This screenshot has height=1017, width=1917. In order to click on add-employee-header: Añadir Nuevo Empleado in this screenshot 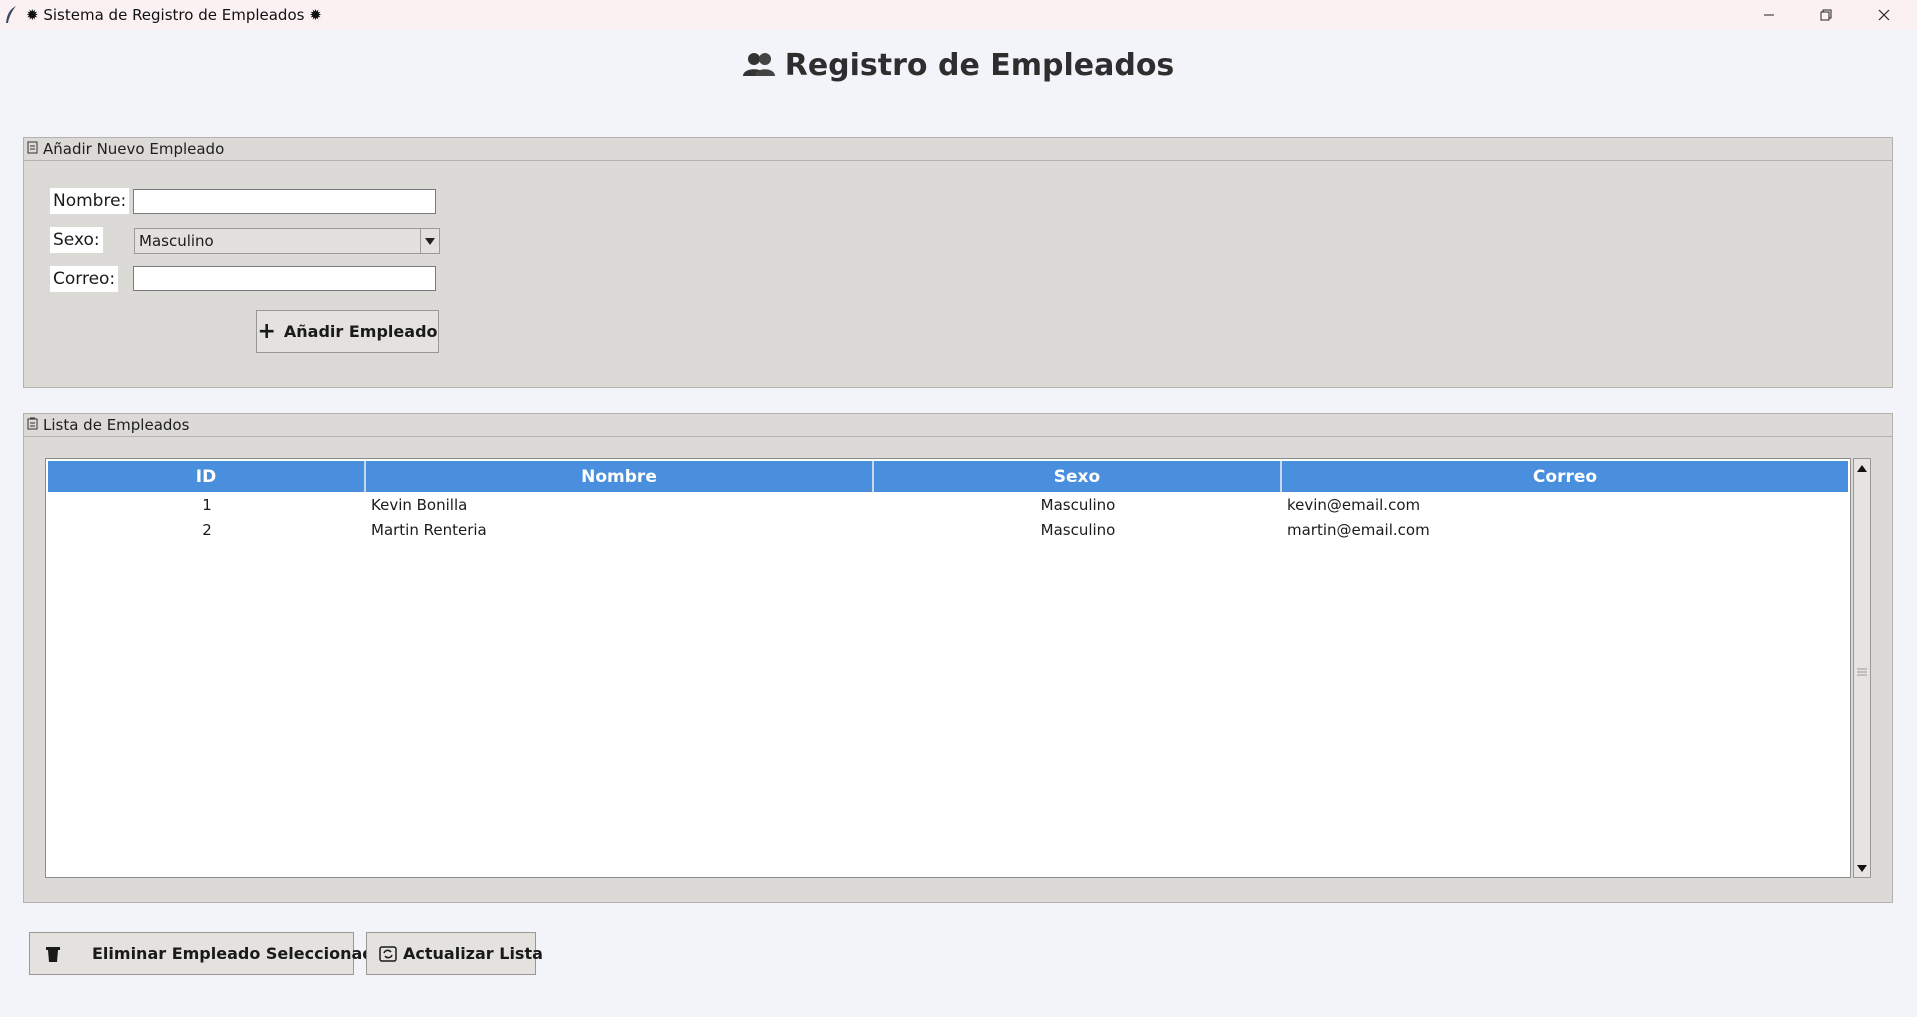, I will do `click(958, 149)`.